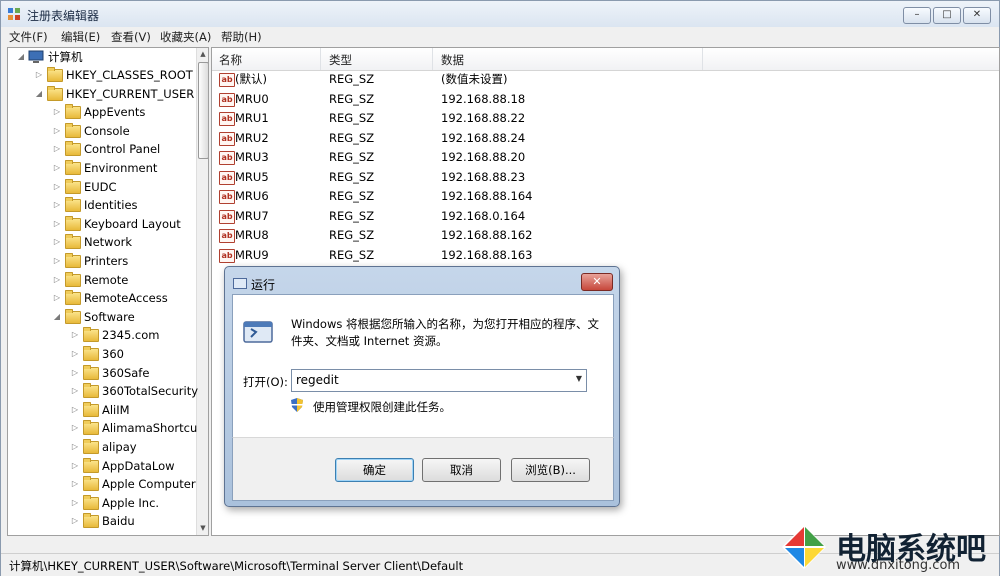 Image resolution: width=1000 pixels, height=576 pixels. I want to click on value-data: 192.168.0.164, so click(483, 215).